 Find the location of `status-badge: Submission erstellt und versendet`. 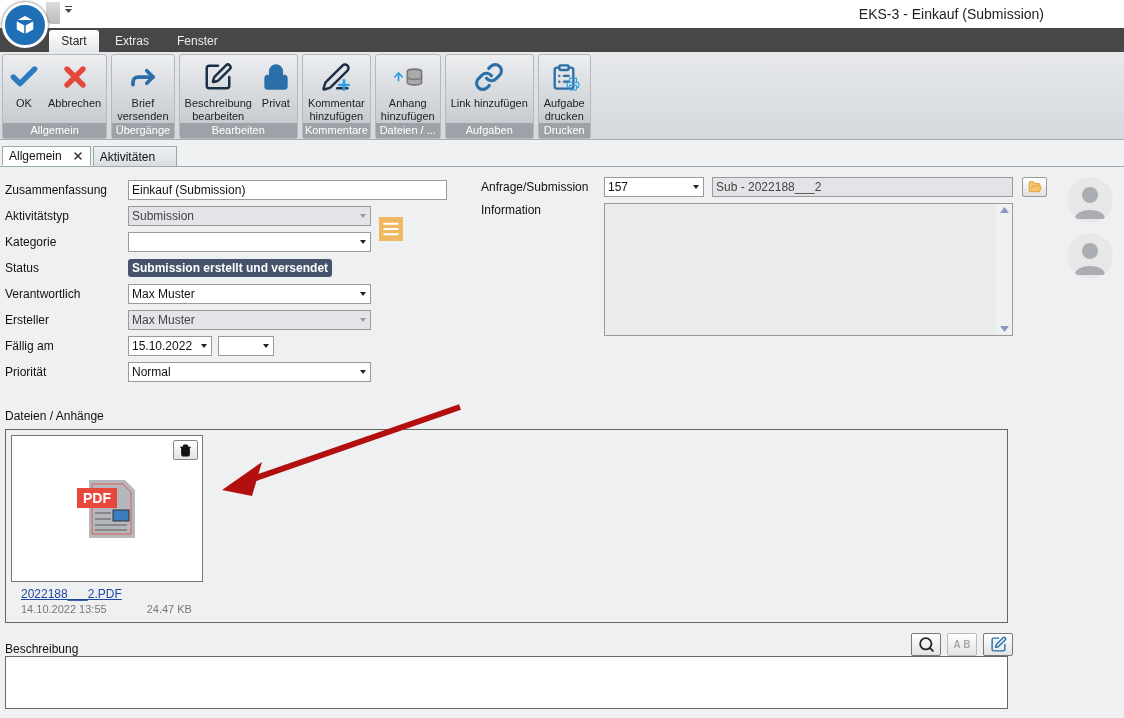

status-badge: Submission erstellt und versendet is located at coordinates (230, 268).